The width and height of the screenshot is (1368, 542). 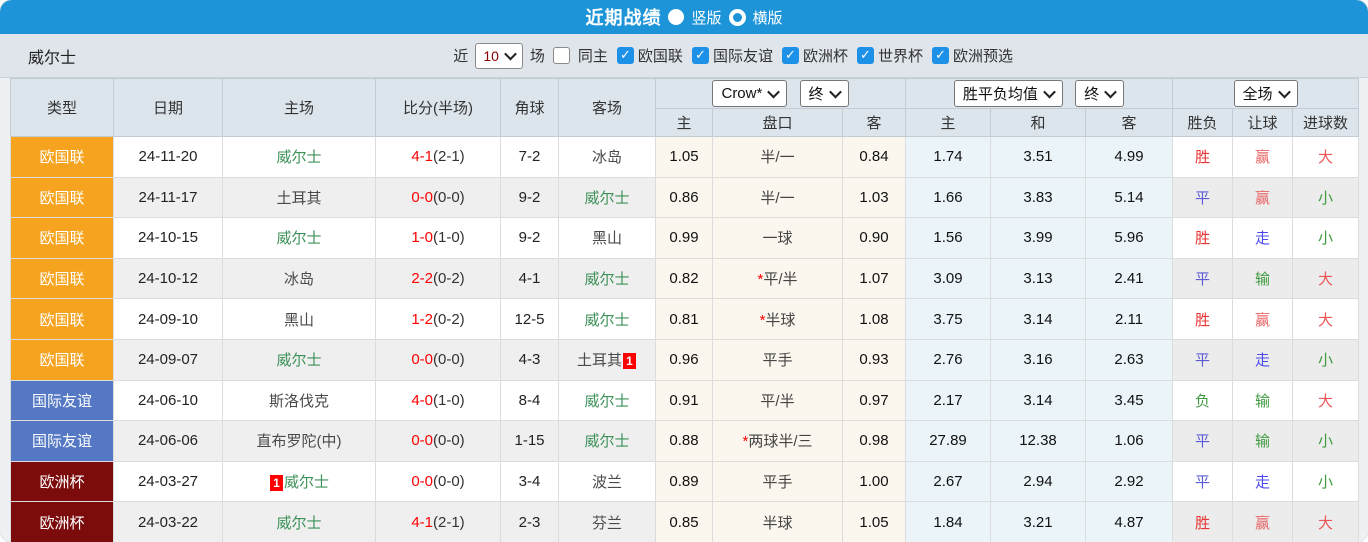 I want to click on goals-result-cell: 大, so click(x=1325, y=278).